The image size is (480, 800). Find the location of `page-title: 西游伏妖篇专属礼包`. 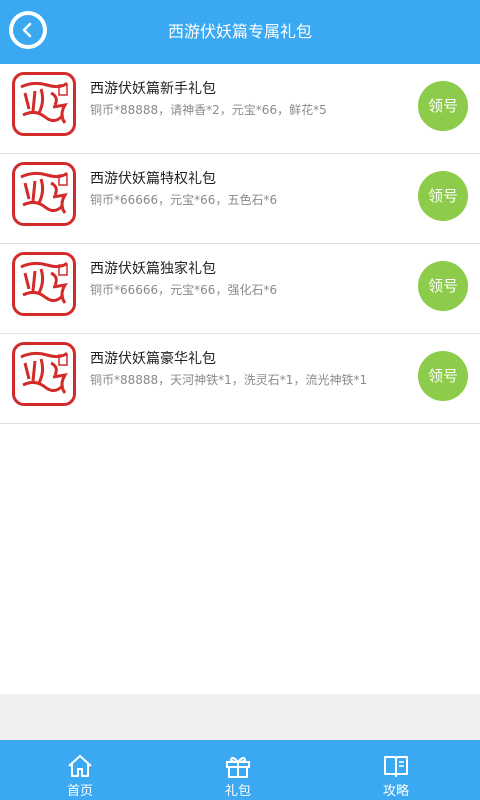

page-title: 西游伏妖篇专属礼包 is located at coordinates (239, 31).